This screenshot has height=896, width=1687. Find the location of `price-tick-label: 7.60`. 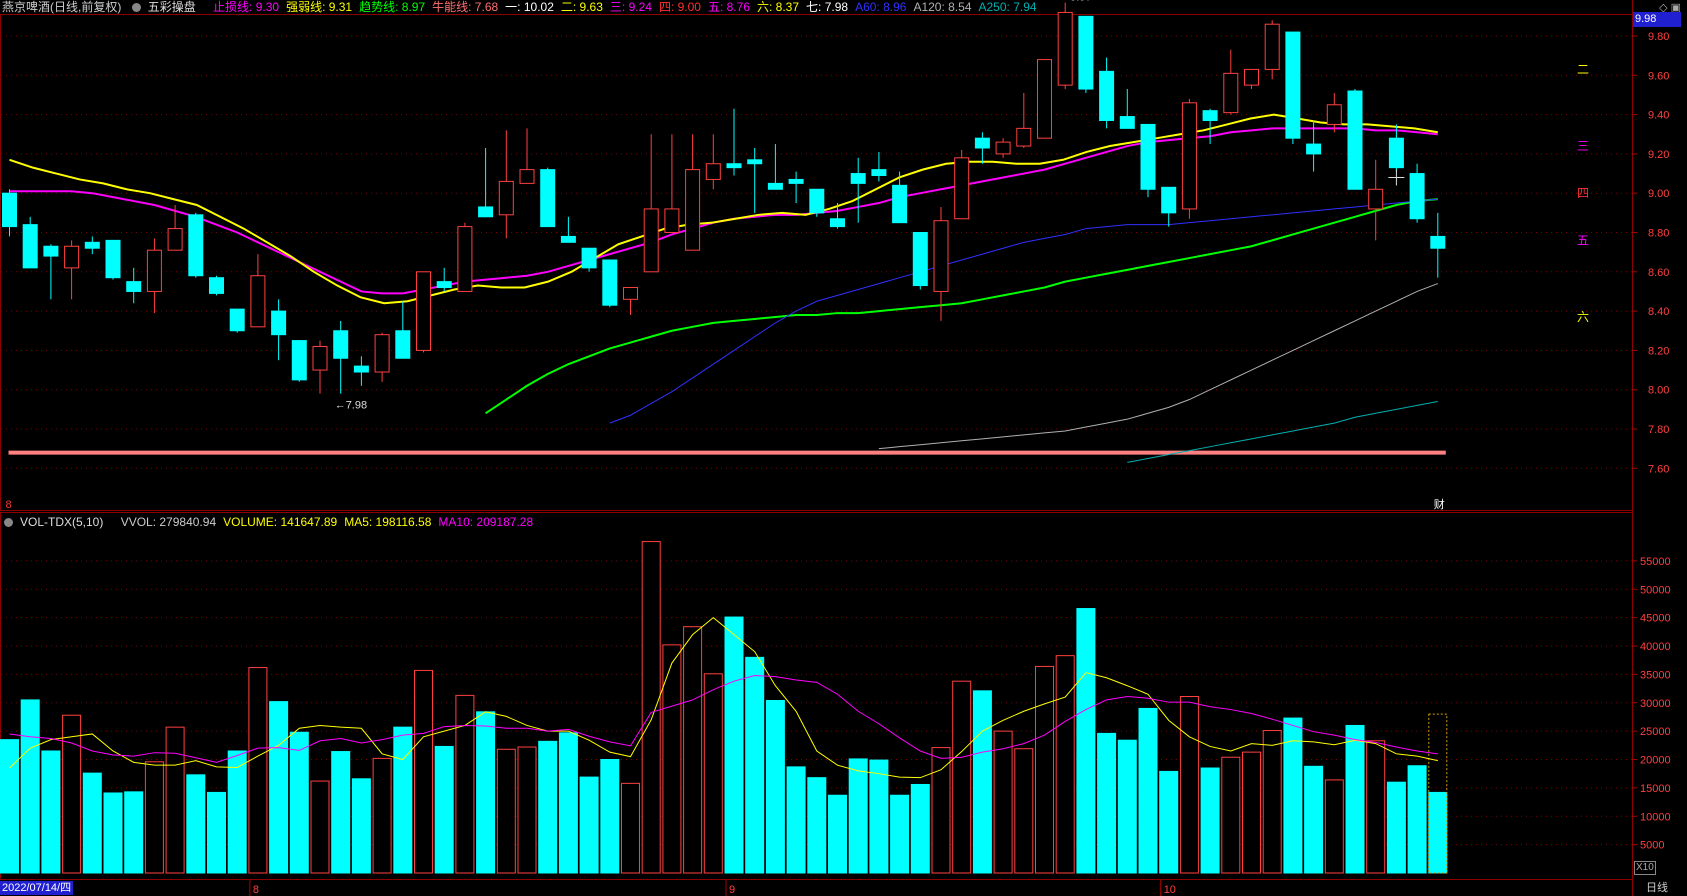

price-tick-label: 7.60 is located at coordinates (1658, 469).